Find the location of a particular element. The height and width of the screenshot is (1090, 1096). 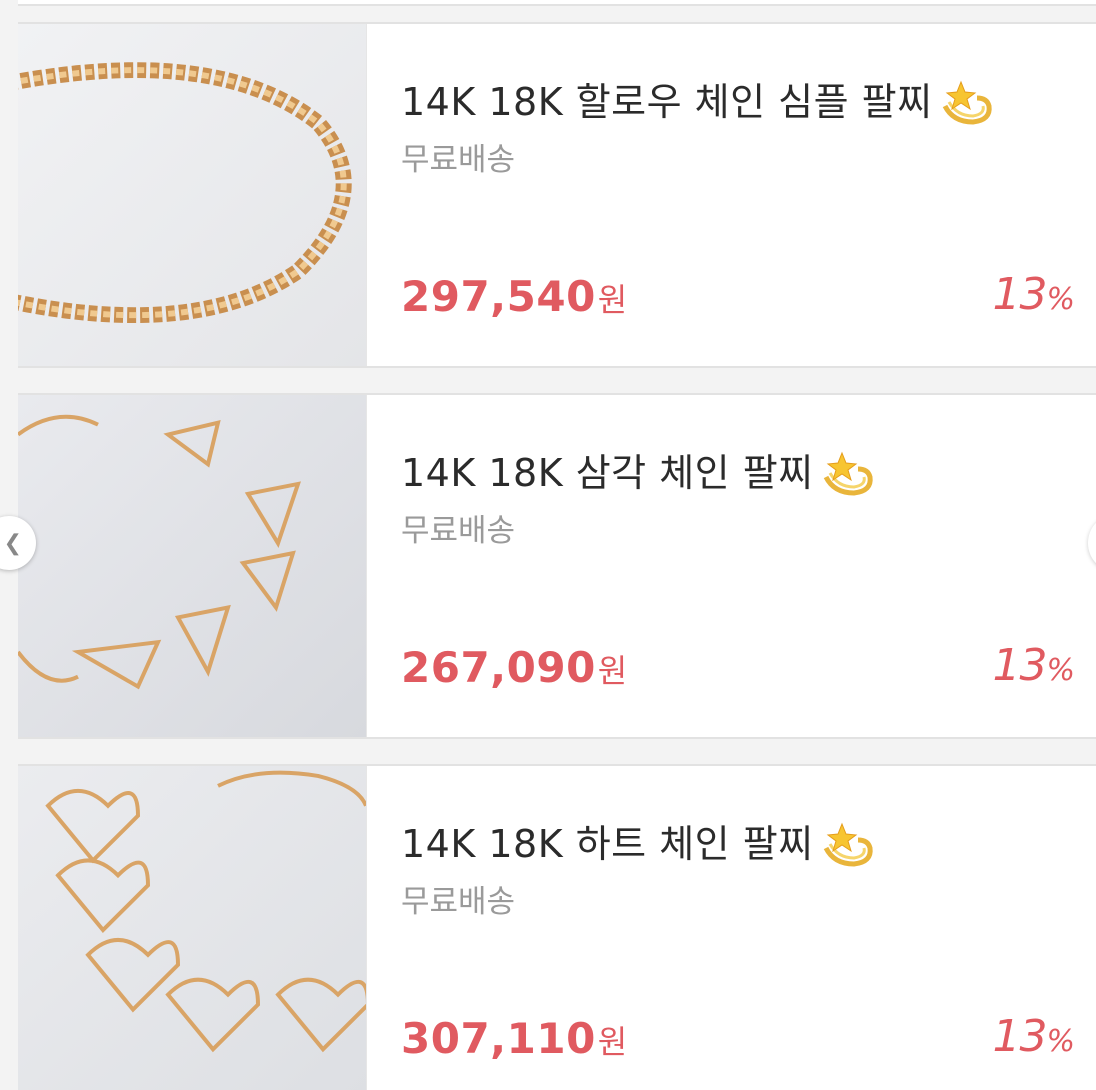

product-title: 14K 18K 하트 체인 팔찌 is located at coordinates (638, 844).